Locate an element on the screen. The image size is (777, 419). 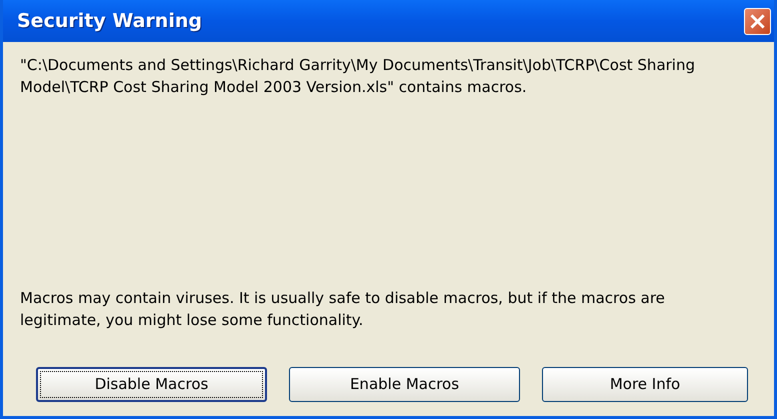
close-button: × is located at coordinates (757, 21).